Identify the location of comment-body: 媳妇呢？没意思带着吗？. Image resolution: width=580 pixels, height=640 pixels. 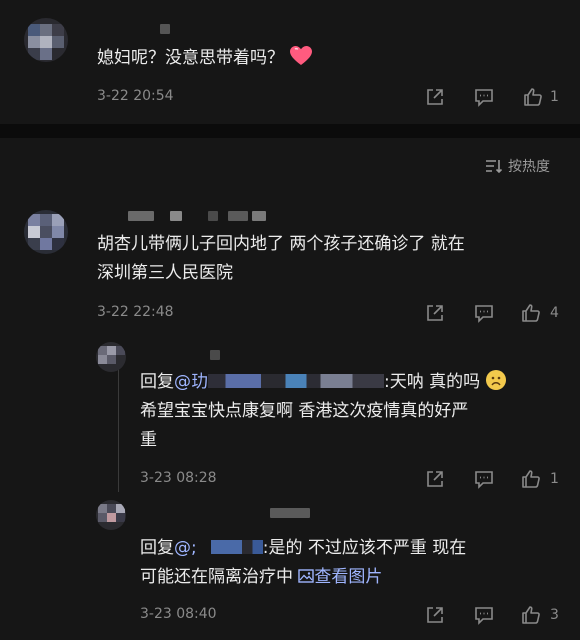
(190, 58).